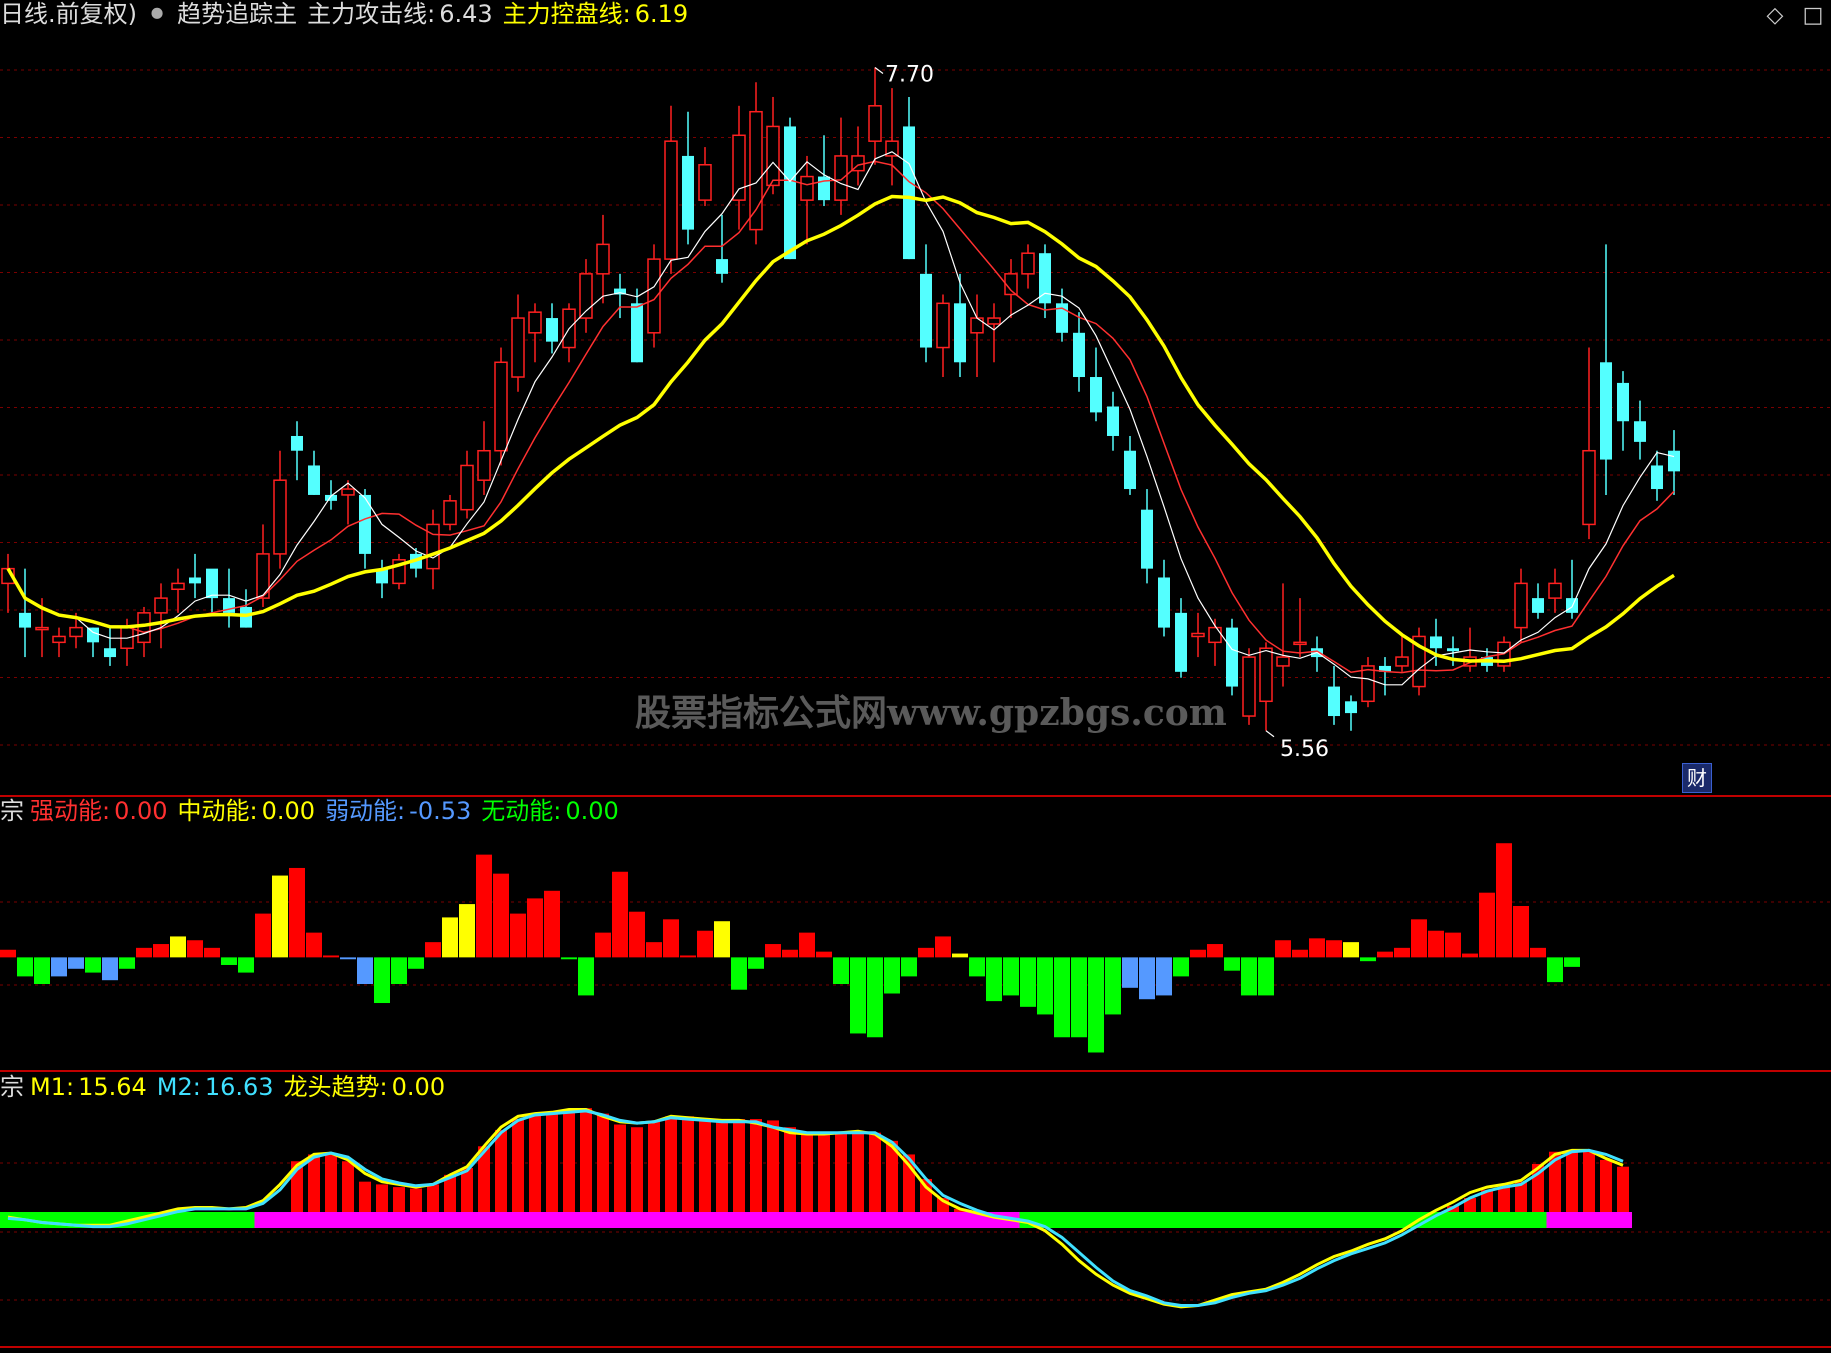  What do you see at coordinates (12, 1087) in the screenshot?
I see `panel3-prefix: 宗` at bounding box center [12, 1087].